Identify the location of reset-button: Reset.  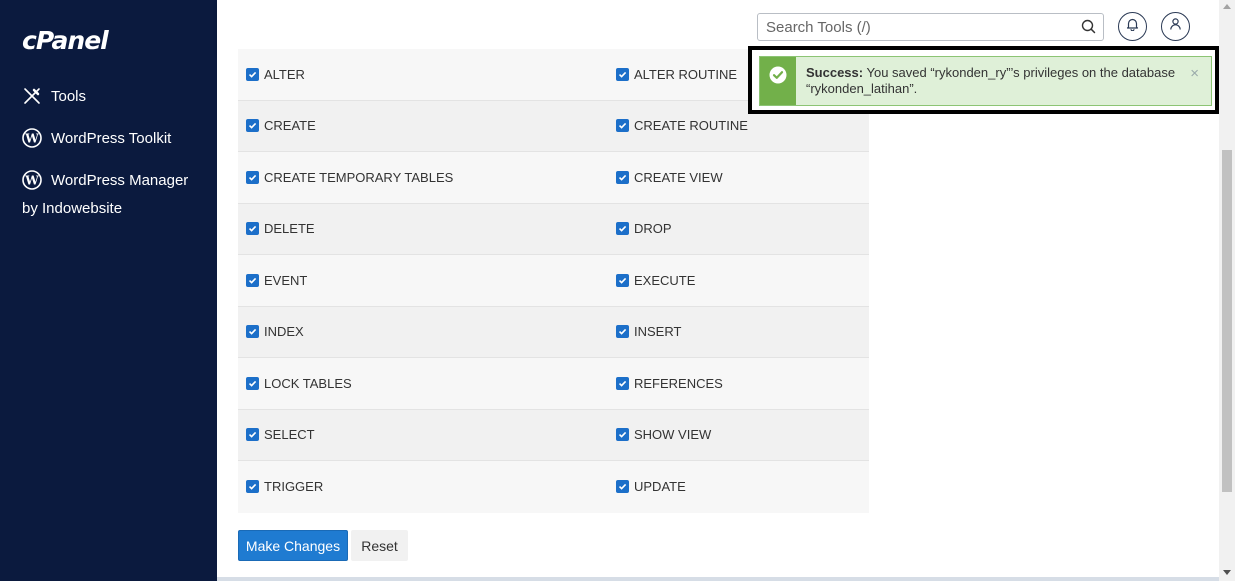
(379, 545).